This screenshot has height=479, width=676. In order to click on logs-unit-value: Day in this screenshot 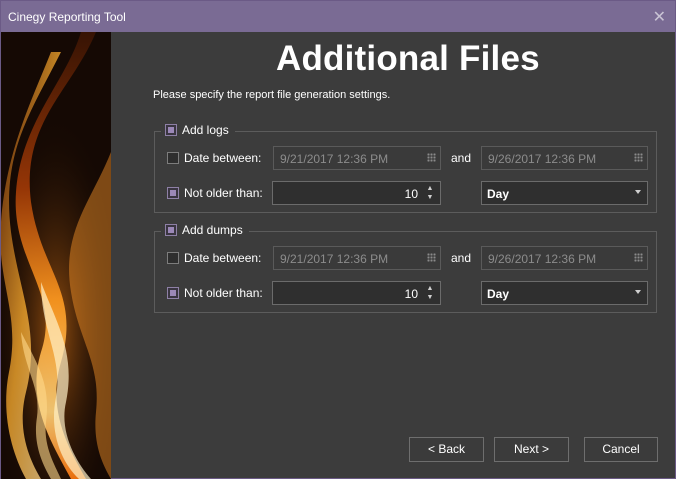, I will do `click(498, 194)`.